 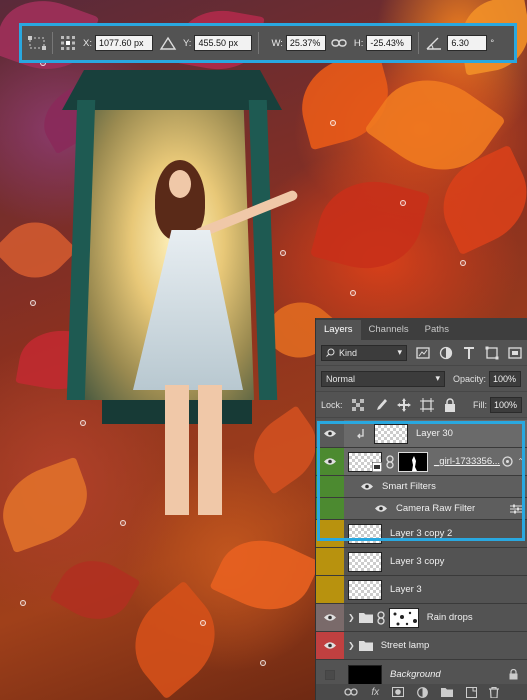 What do you see at coordinates (403, 404) in the screenshot?
I see `lock-position-icon` at bounding box center [403, 404].